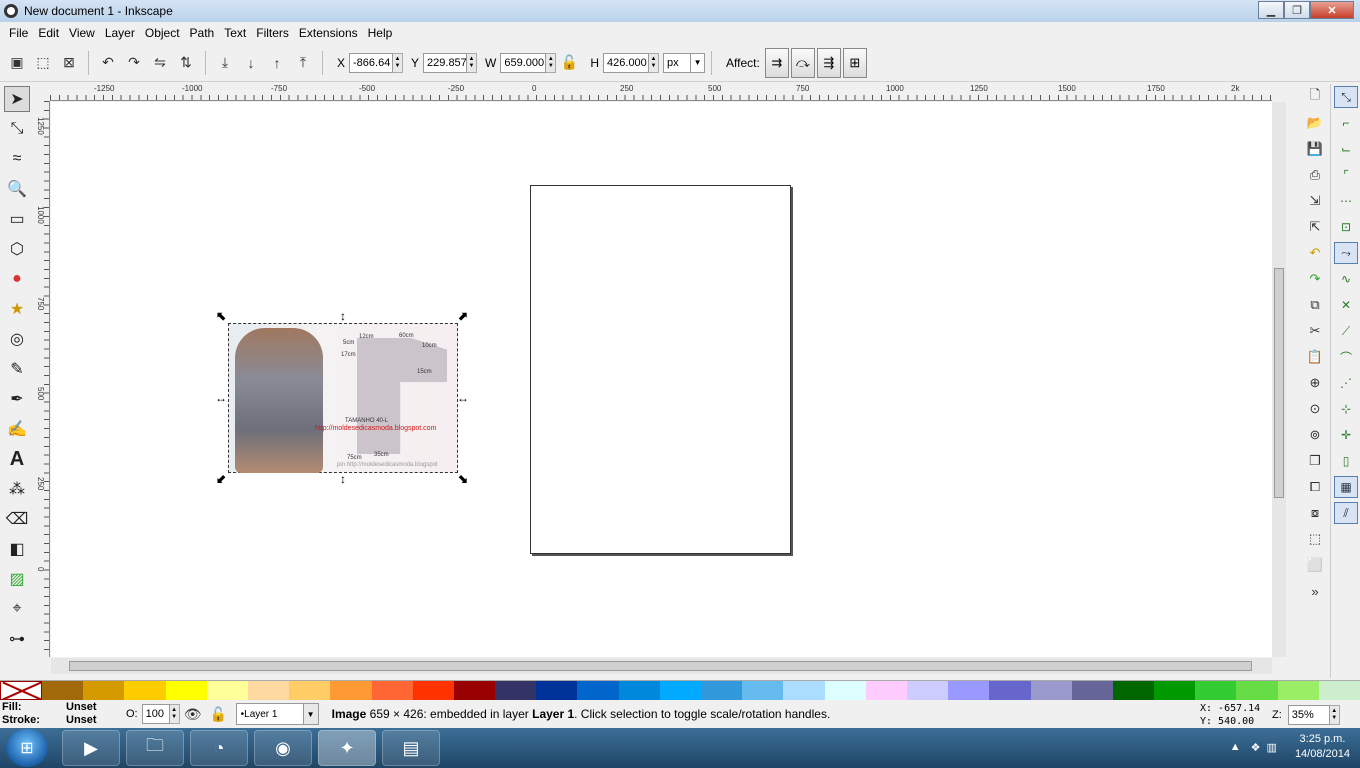 Image resolution: width=1360 pixels, height=768 pixels. What do you see at coordinates (235, 33) in the screenshot?
I see `menu-text: Text` at bounding box center [235, 33].